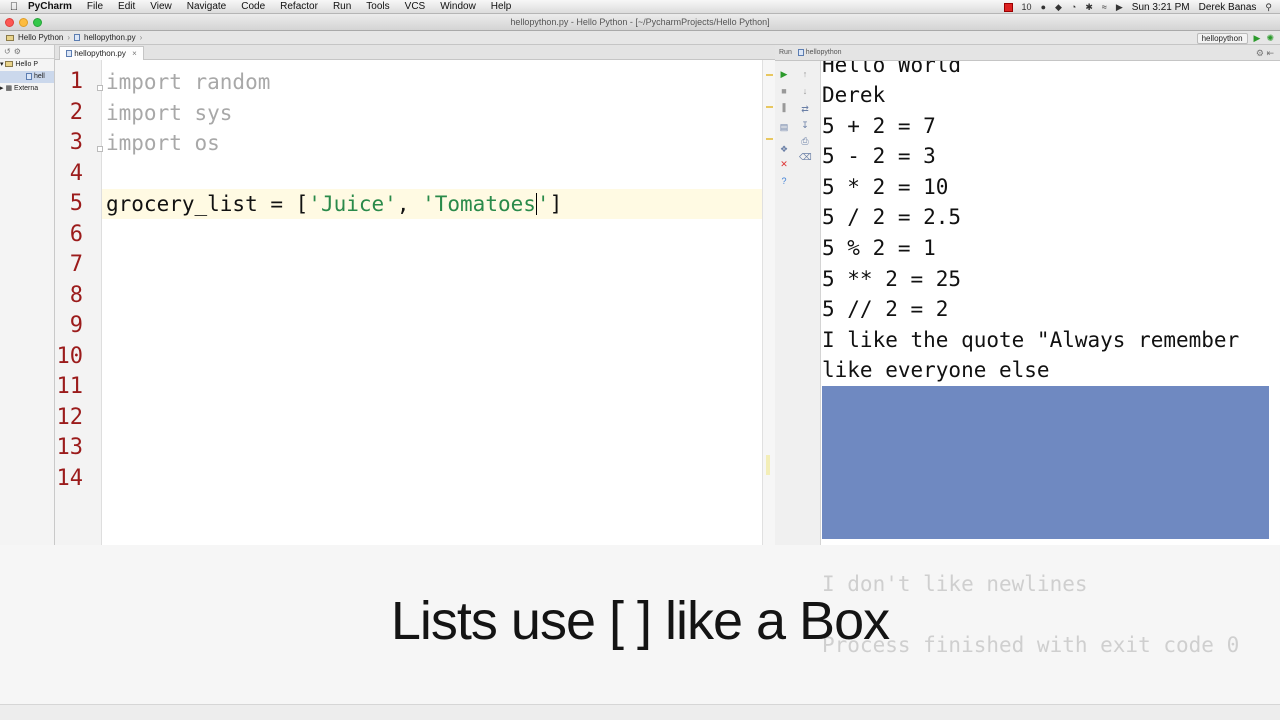  Describe the element at coordinates (885, 309) in the screenshot. I see `console-line: 5 // 2 = 2` at that location.